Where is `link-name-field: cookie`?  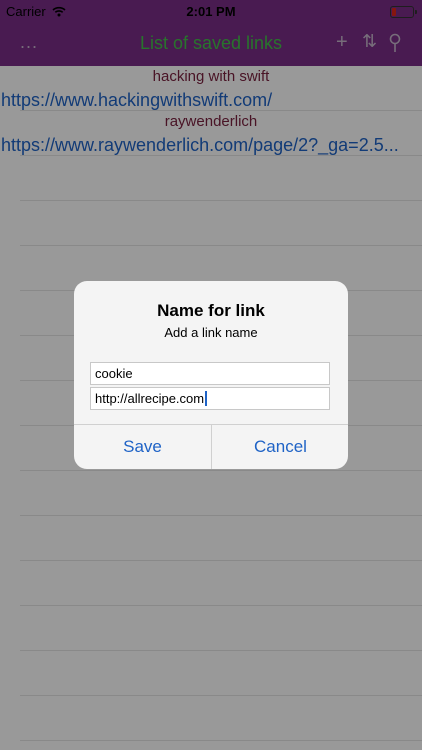 link-name-field: cookie is located at coordinates (210, 373).